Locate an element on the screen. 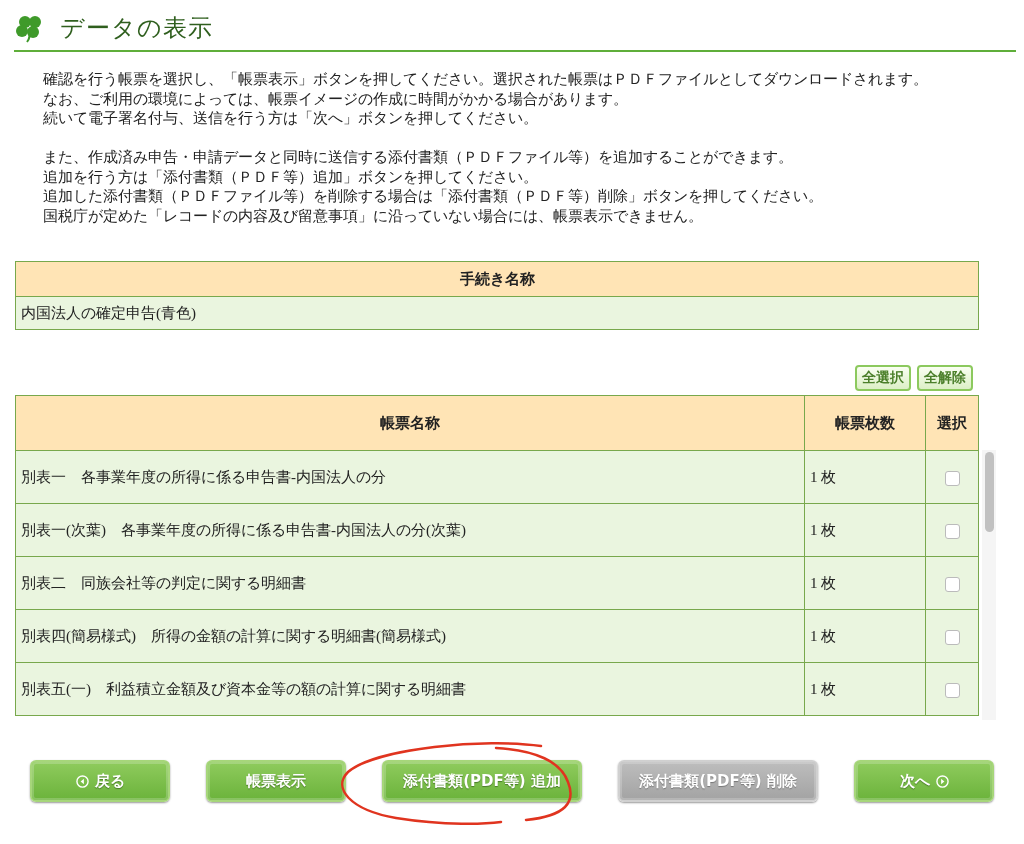 The height and width of the screenshot is (844, 1024). table-cell: 別表五(一) 利益積立金額及び資本金等の額の計算に関する明細書 is located at coordinates (410, 689).